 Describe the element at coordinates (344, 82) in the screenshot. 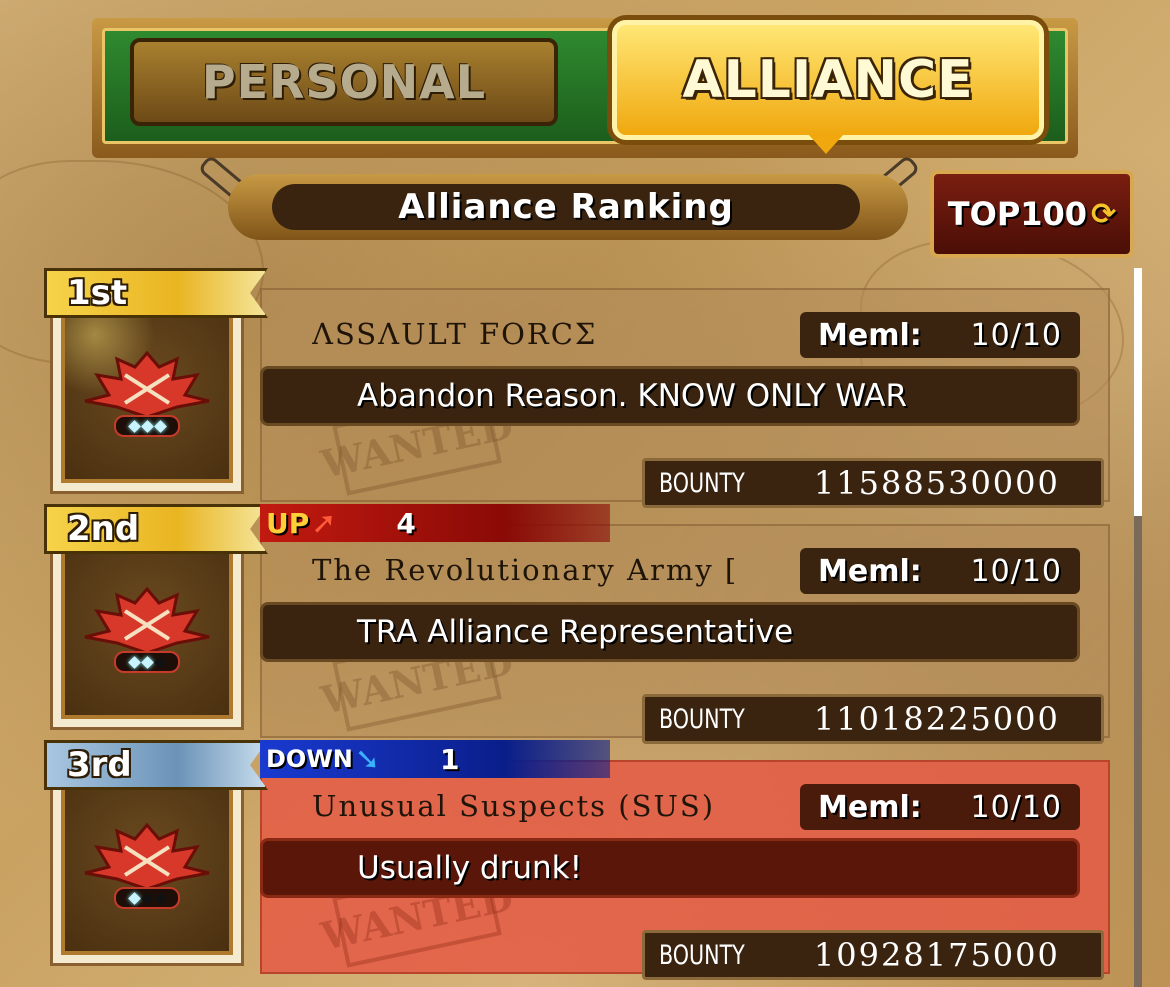

I see `tab-personal: PERSONAL` at that location.